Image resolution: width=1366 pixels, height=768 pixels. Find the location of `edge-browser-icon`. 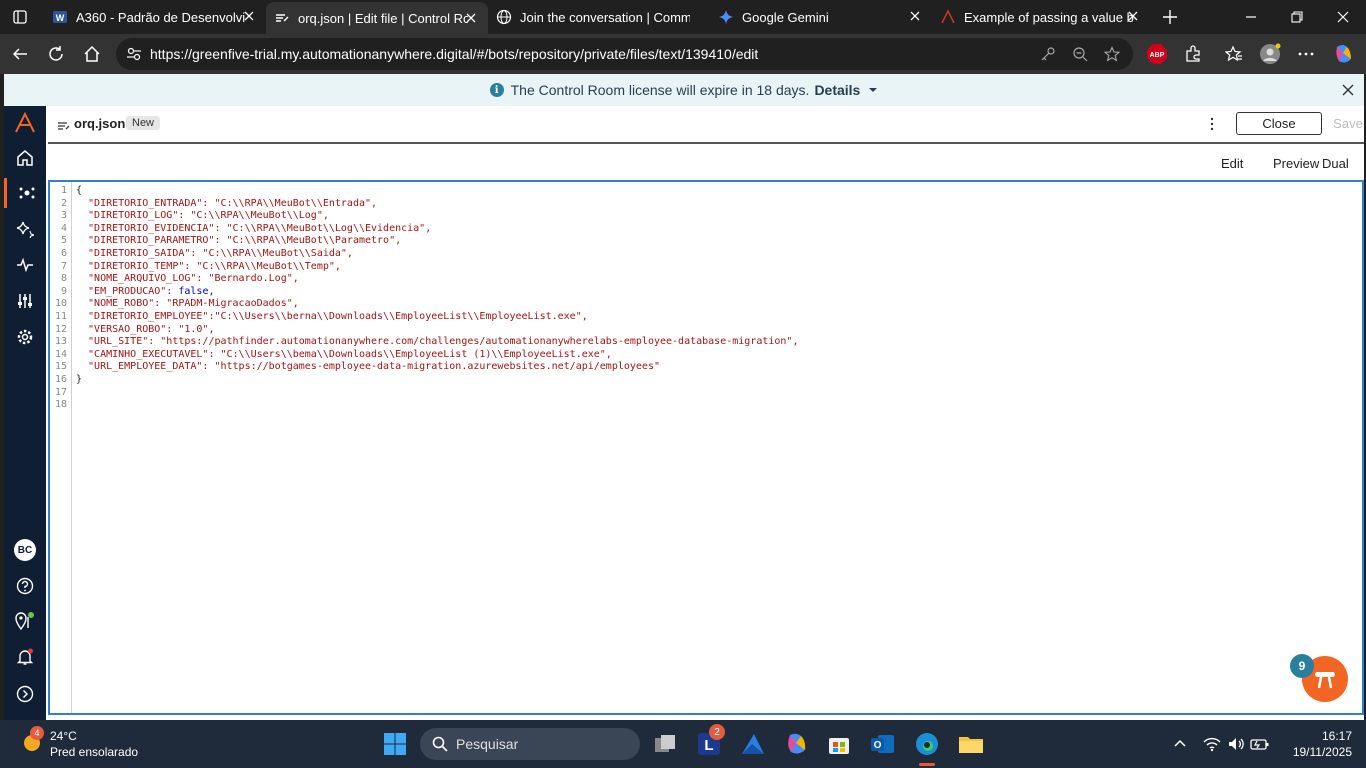

edge-browser-icon is located at coordinates (927, 744).